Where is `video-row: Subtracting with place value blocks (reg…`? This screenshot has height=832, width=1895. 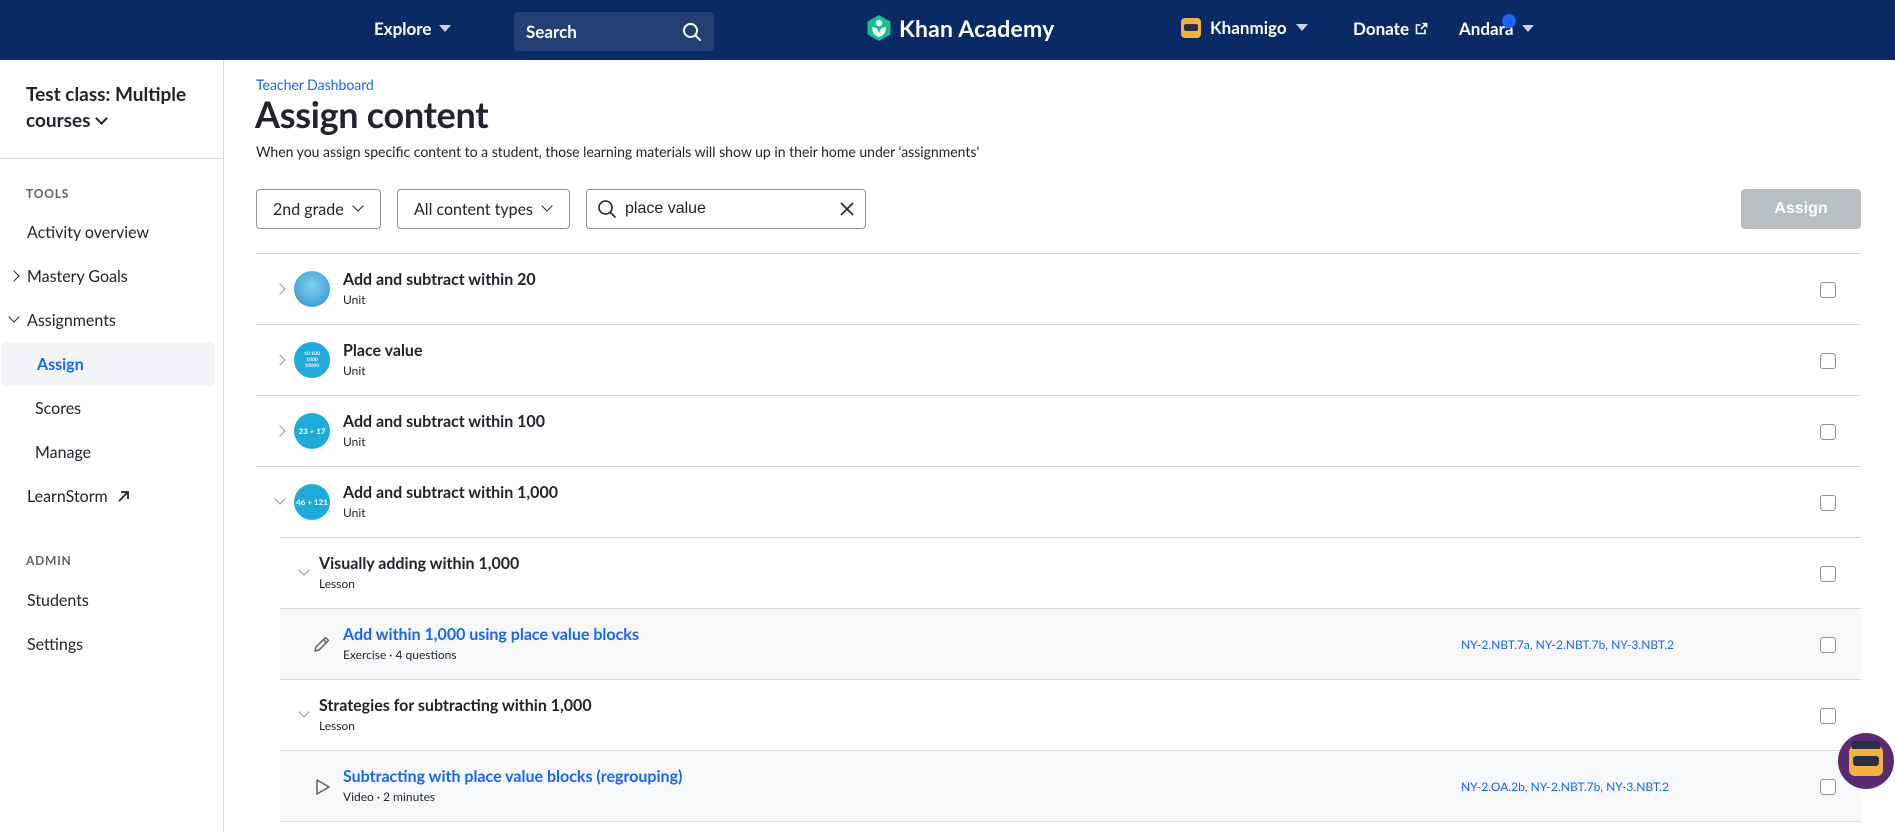 video-row: Subtracting with place value blocks (reg… is located at coordinates (1070, 785).